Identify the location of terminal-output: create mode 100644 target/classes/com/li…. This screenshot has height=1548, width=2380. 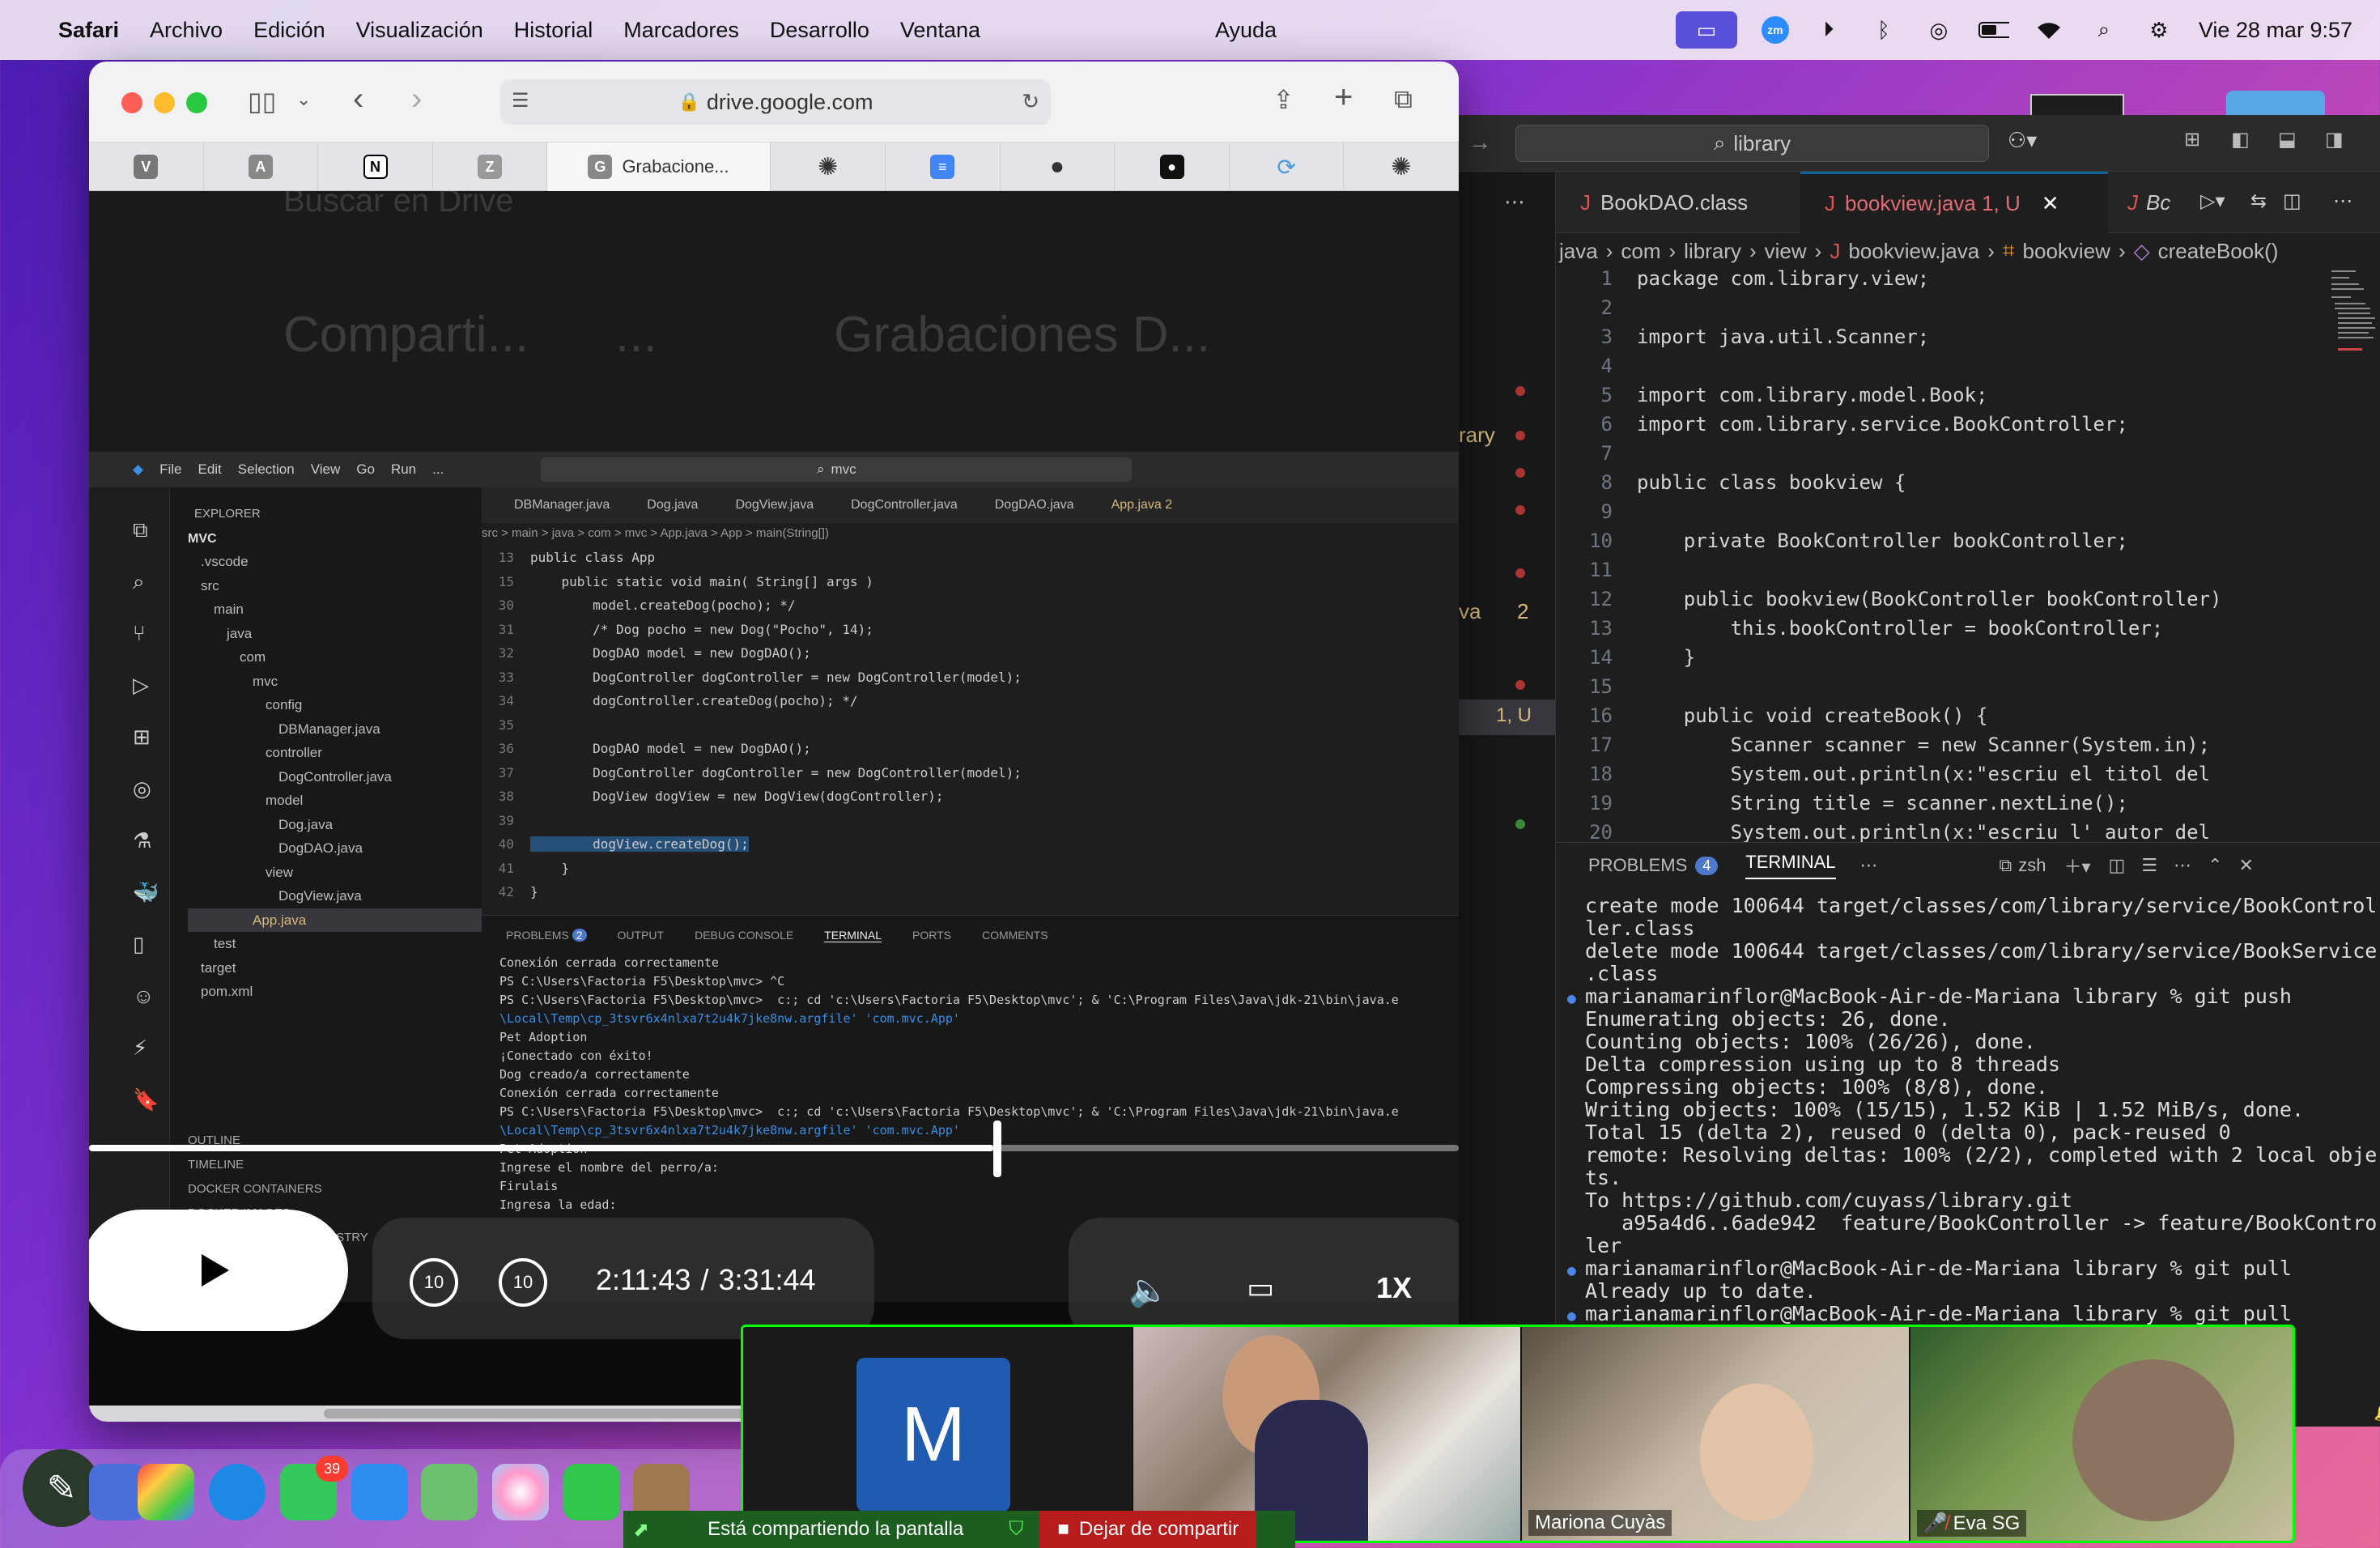
(1972, 1121).